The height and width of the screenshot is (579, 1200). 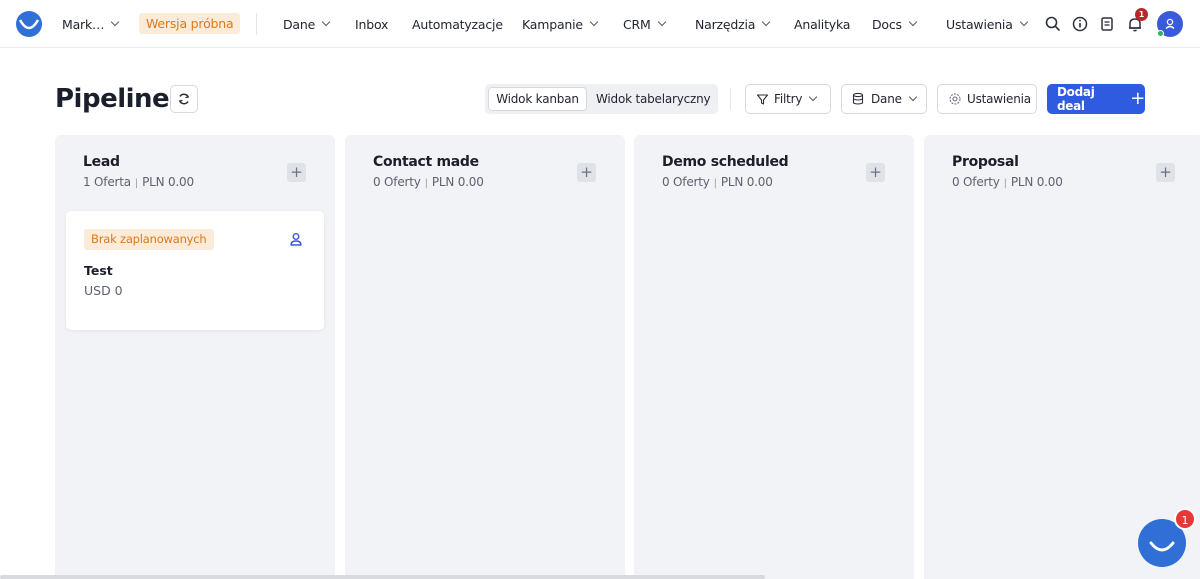 What do you see at coordinates (149, 239) in the screenshot?
I see `activity-status-badge: Brak zaplanowanych` at bounding box center [149, 239].